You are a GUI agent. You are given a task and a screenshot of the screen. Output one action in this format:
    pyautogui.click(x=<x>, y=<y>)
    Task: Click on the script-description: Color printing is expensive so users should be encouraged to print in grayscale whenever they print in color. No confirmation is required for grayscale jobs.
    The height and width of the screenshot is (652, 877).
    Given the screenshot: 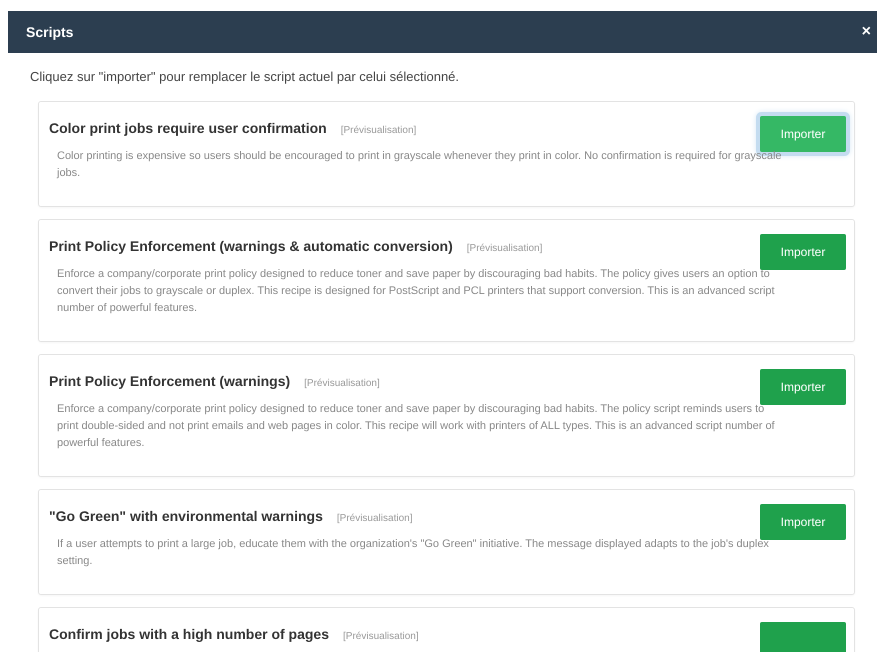 What is the action you would take?
    pyautogui.click(x=420, y=165)
    